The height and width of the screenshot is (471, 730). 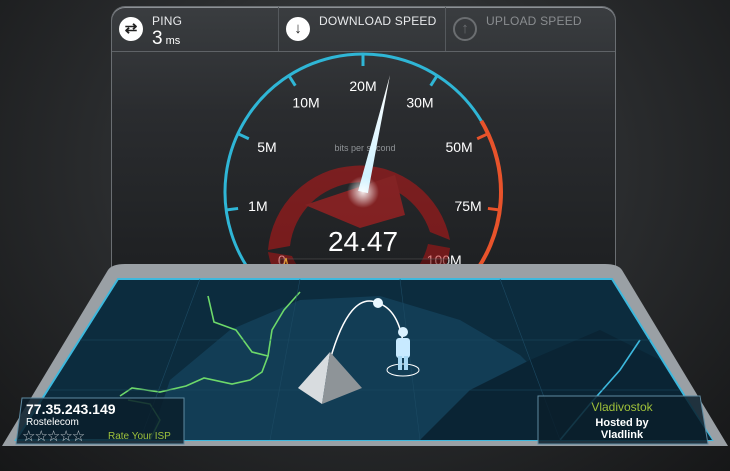 What do you see at coordinates (378, 303) in the screenshot?
I see `connection-dot` at bounding box center [378, 303].